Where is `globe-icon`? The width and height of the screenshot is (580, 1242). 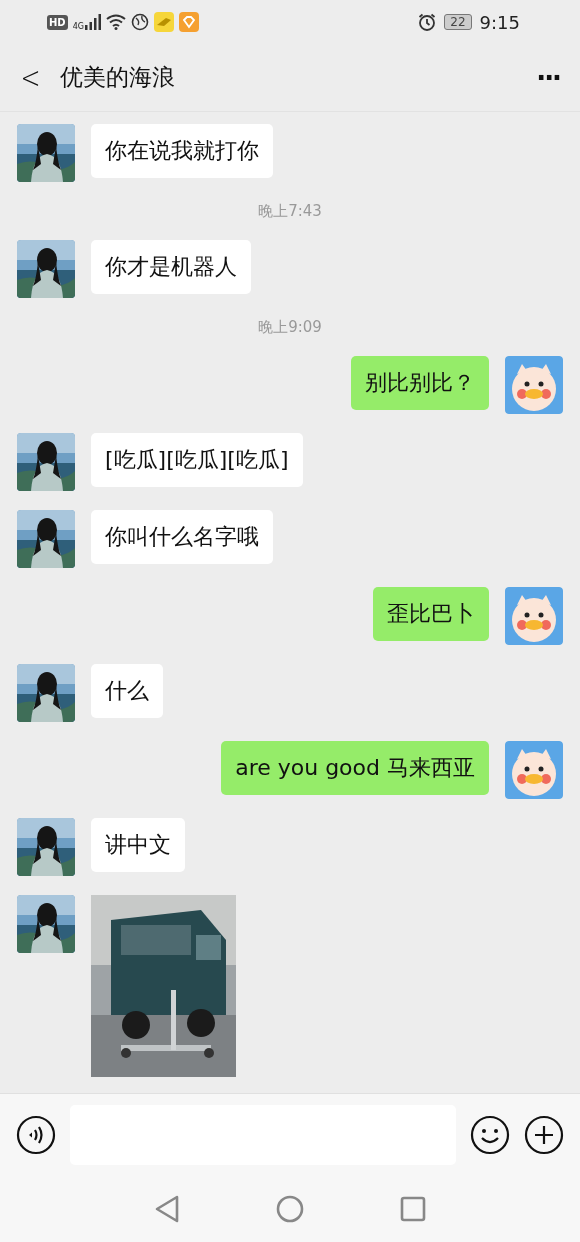
globe-icon is located at coordinates (139, 22).